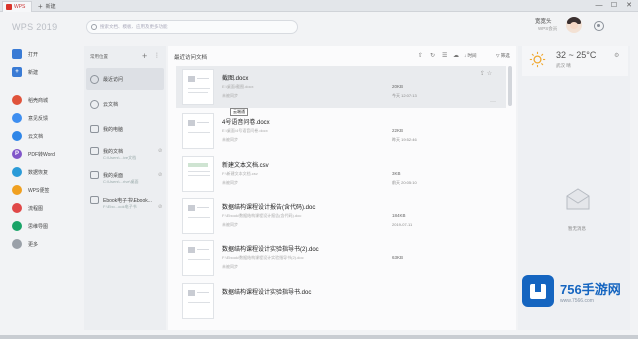 The width and height of the screenshot is (638, 339). I want to click on watermark-url: www.7566.com, so click(577, 300).